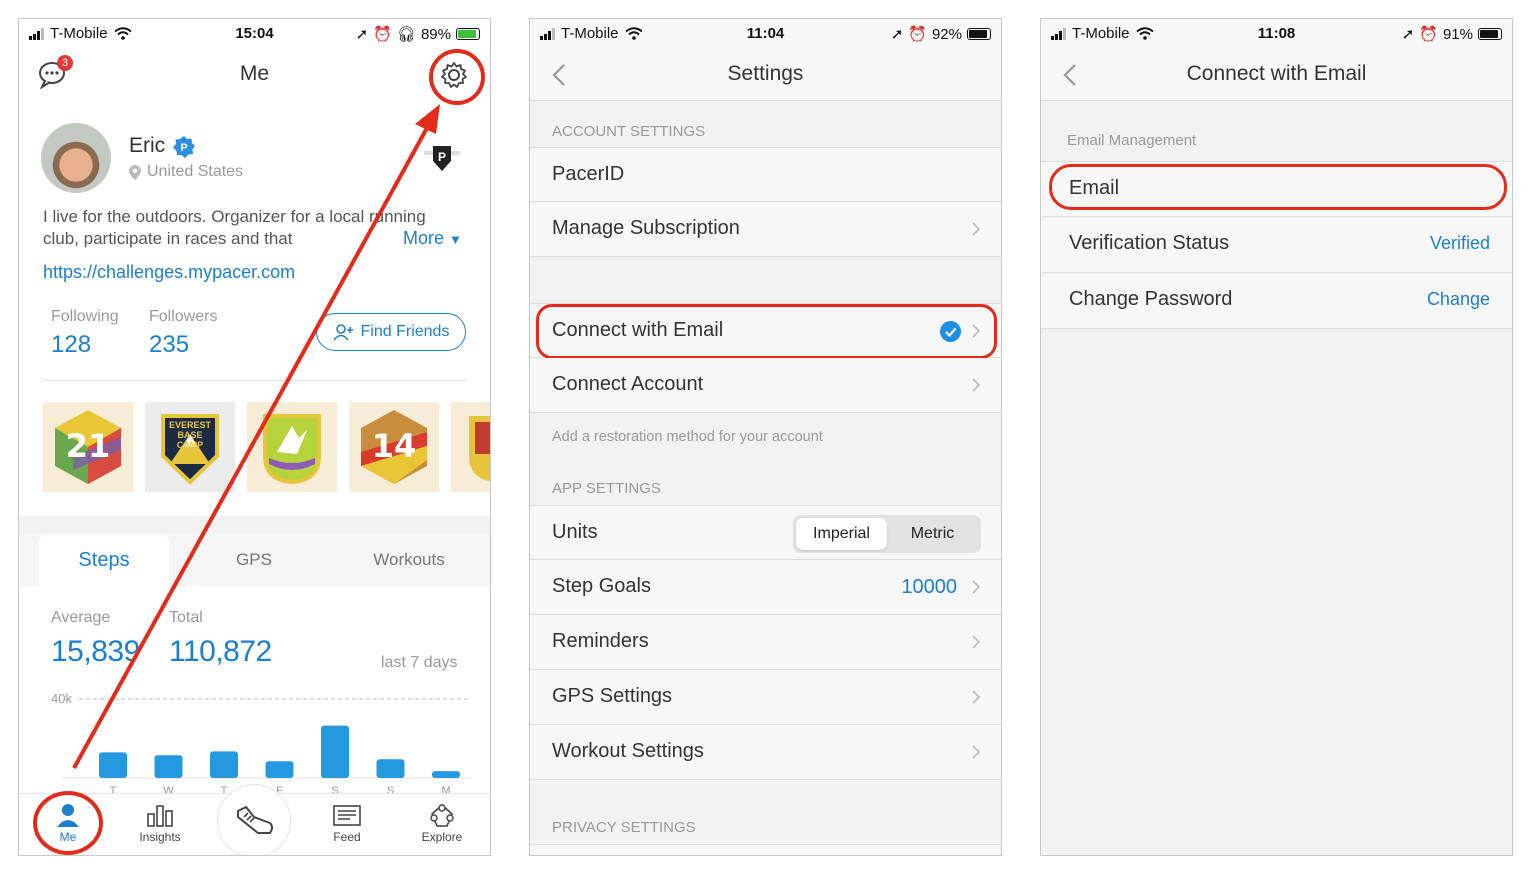 This screenshot has width=1534, height=872. I want to click on badge-21: 21, so click(88, 447).